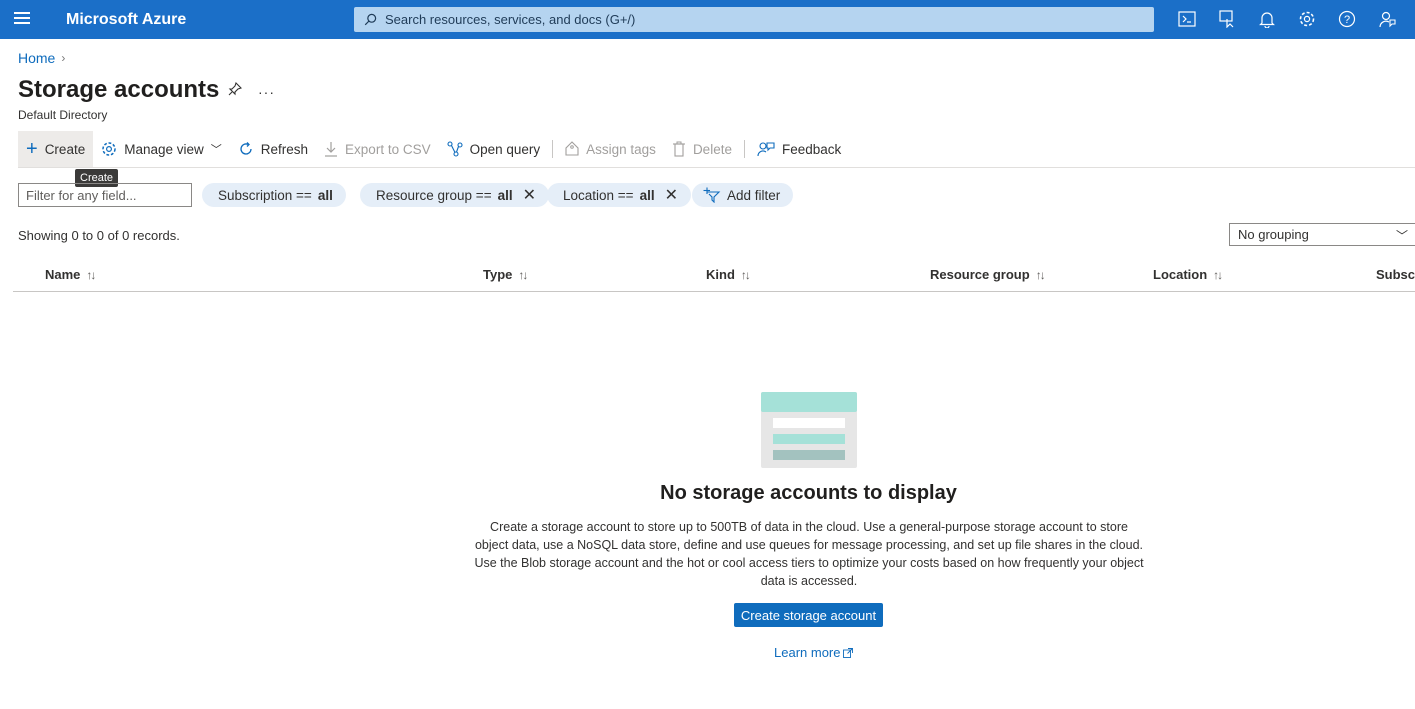 The height and width of the screenshot is (709, 1415). Describe the element at coordinates (109, 149) in the screenshot. I see `gear-icon` at that location.